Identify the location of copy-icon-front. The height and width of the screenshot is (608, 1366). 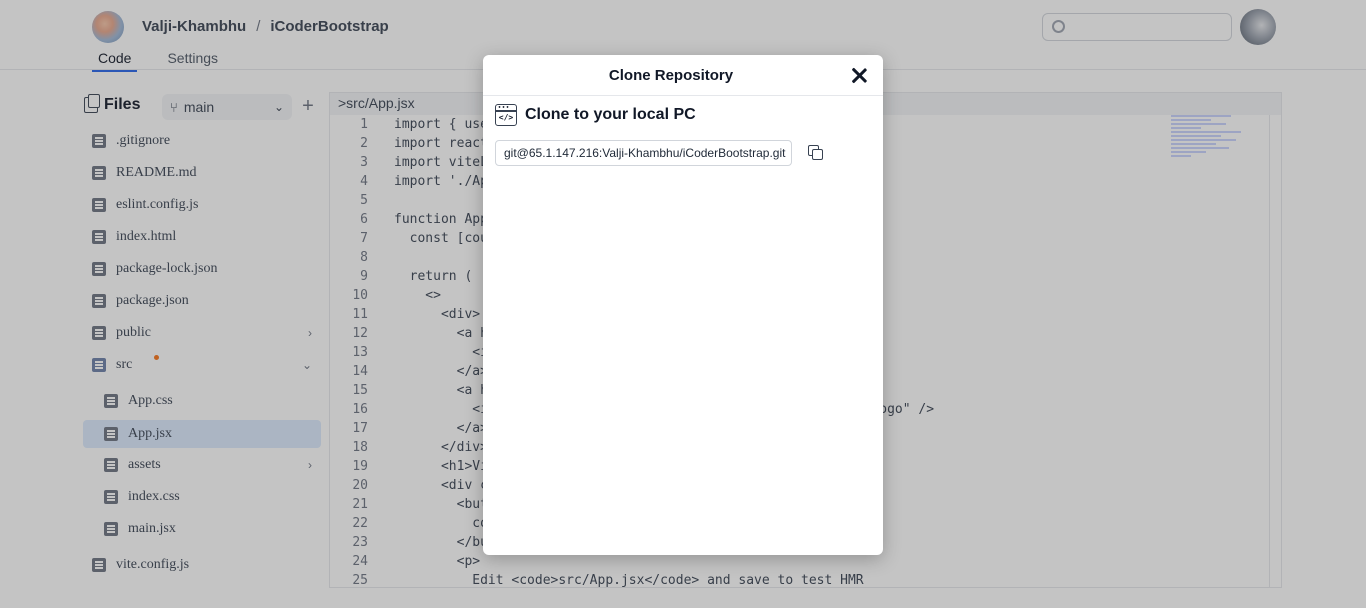
(817, 154).